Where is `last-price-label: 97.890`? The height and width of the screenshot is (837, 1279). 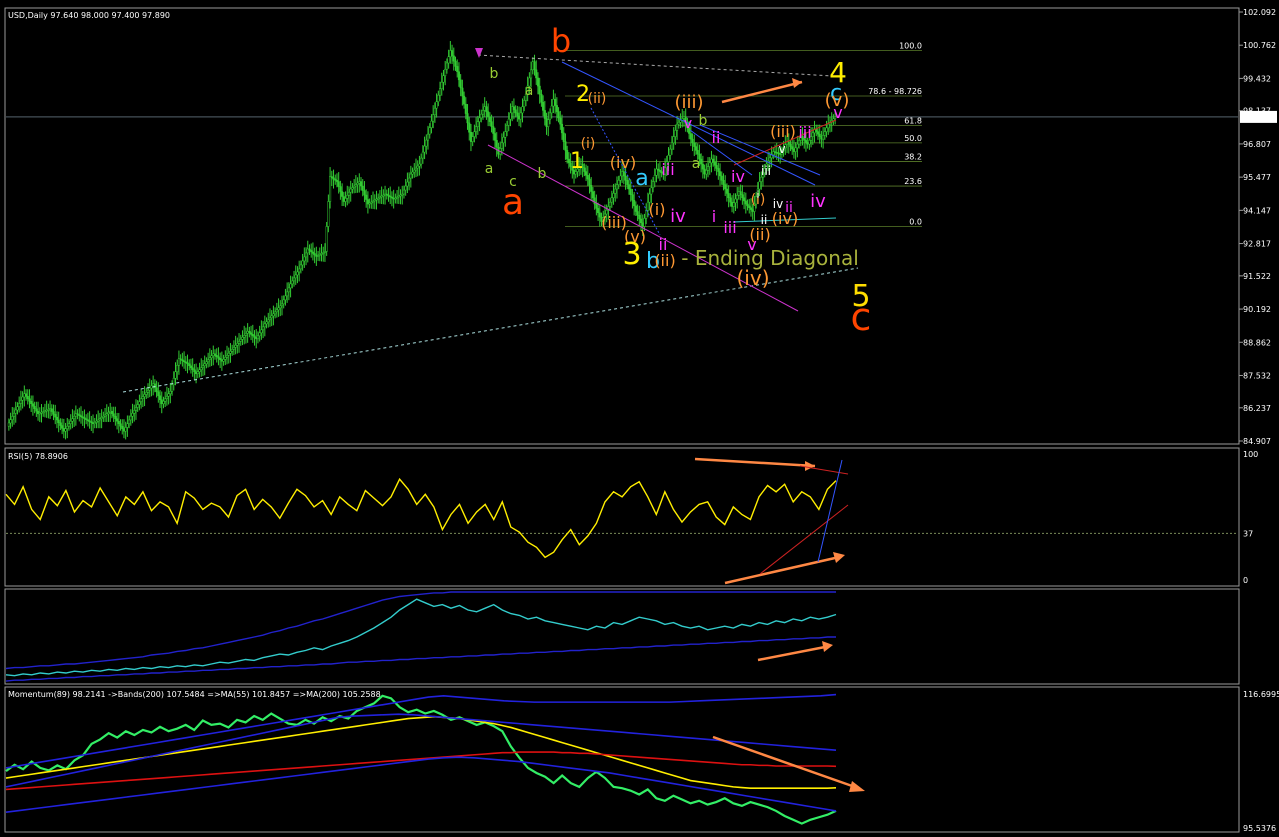 last-price-label: 97.890 is located at coordinates (1257, 117).